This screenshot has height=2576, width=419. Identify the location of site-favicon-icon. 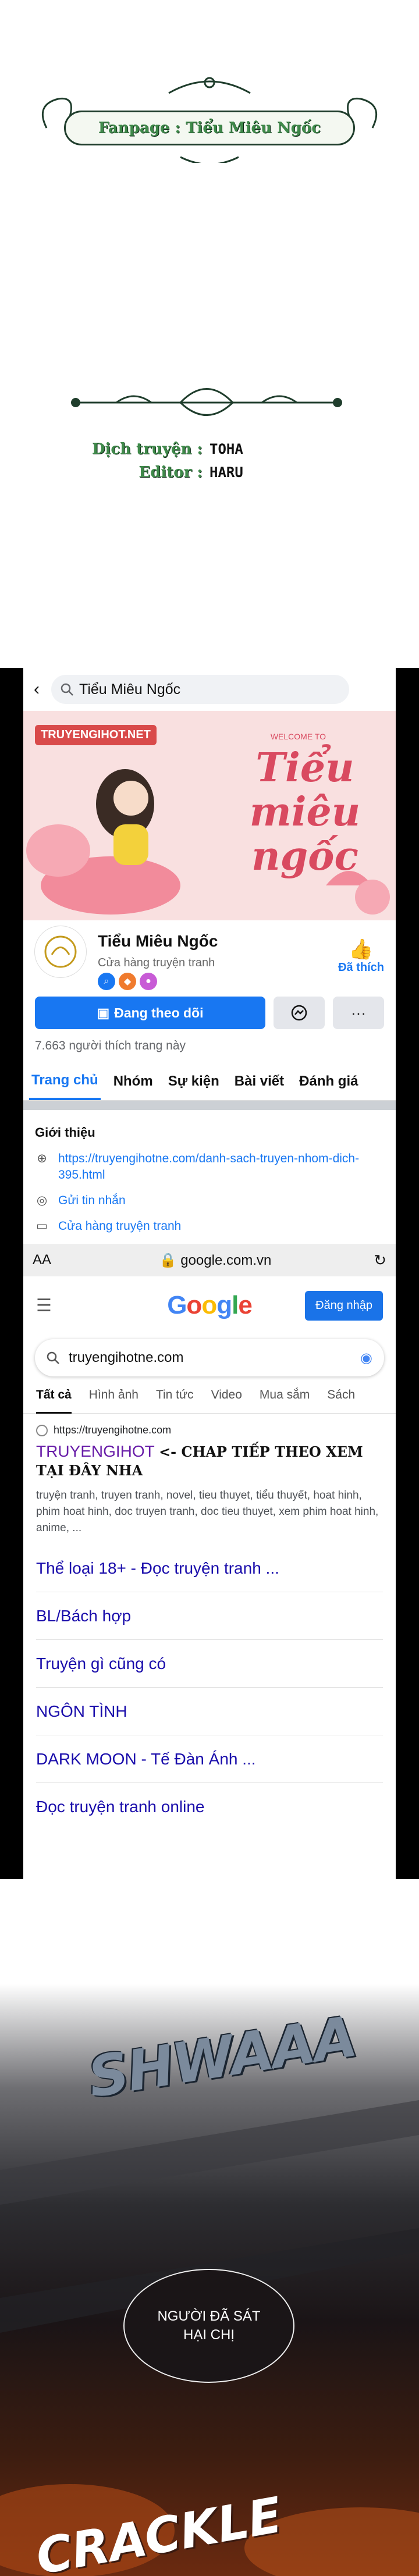
(42, 1430).